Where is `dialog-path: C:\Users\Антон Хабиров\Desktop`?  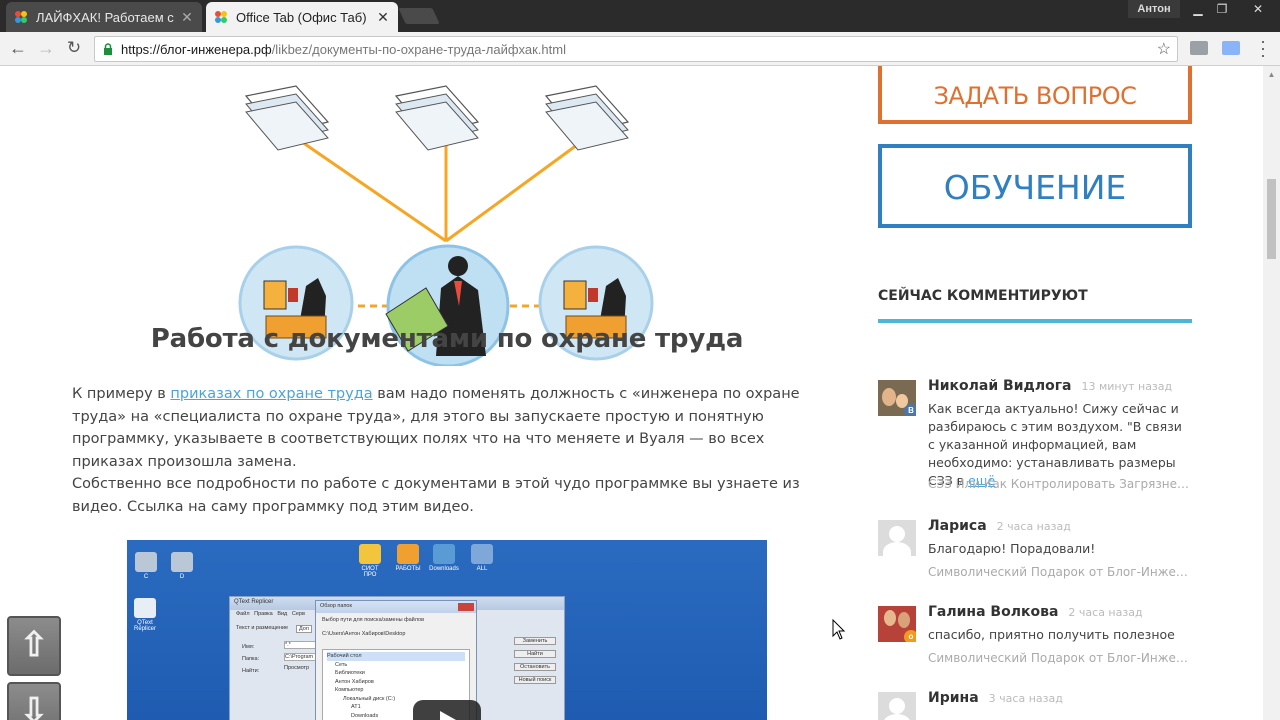 dialog-path: C:\Users\Антон Хабиров\Desktop is located at coordinates (364, 634).